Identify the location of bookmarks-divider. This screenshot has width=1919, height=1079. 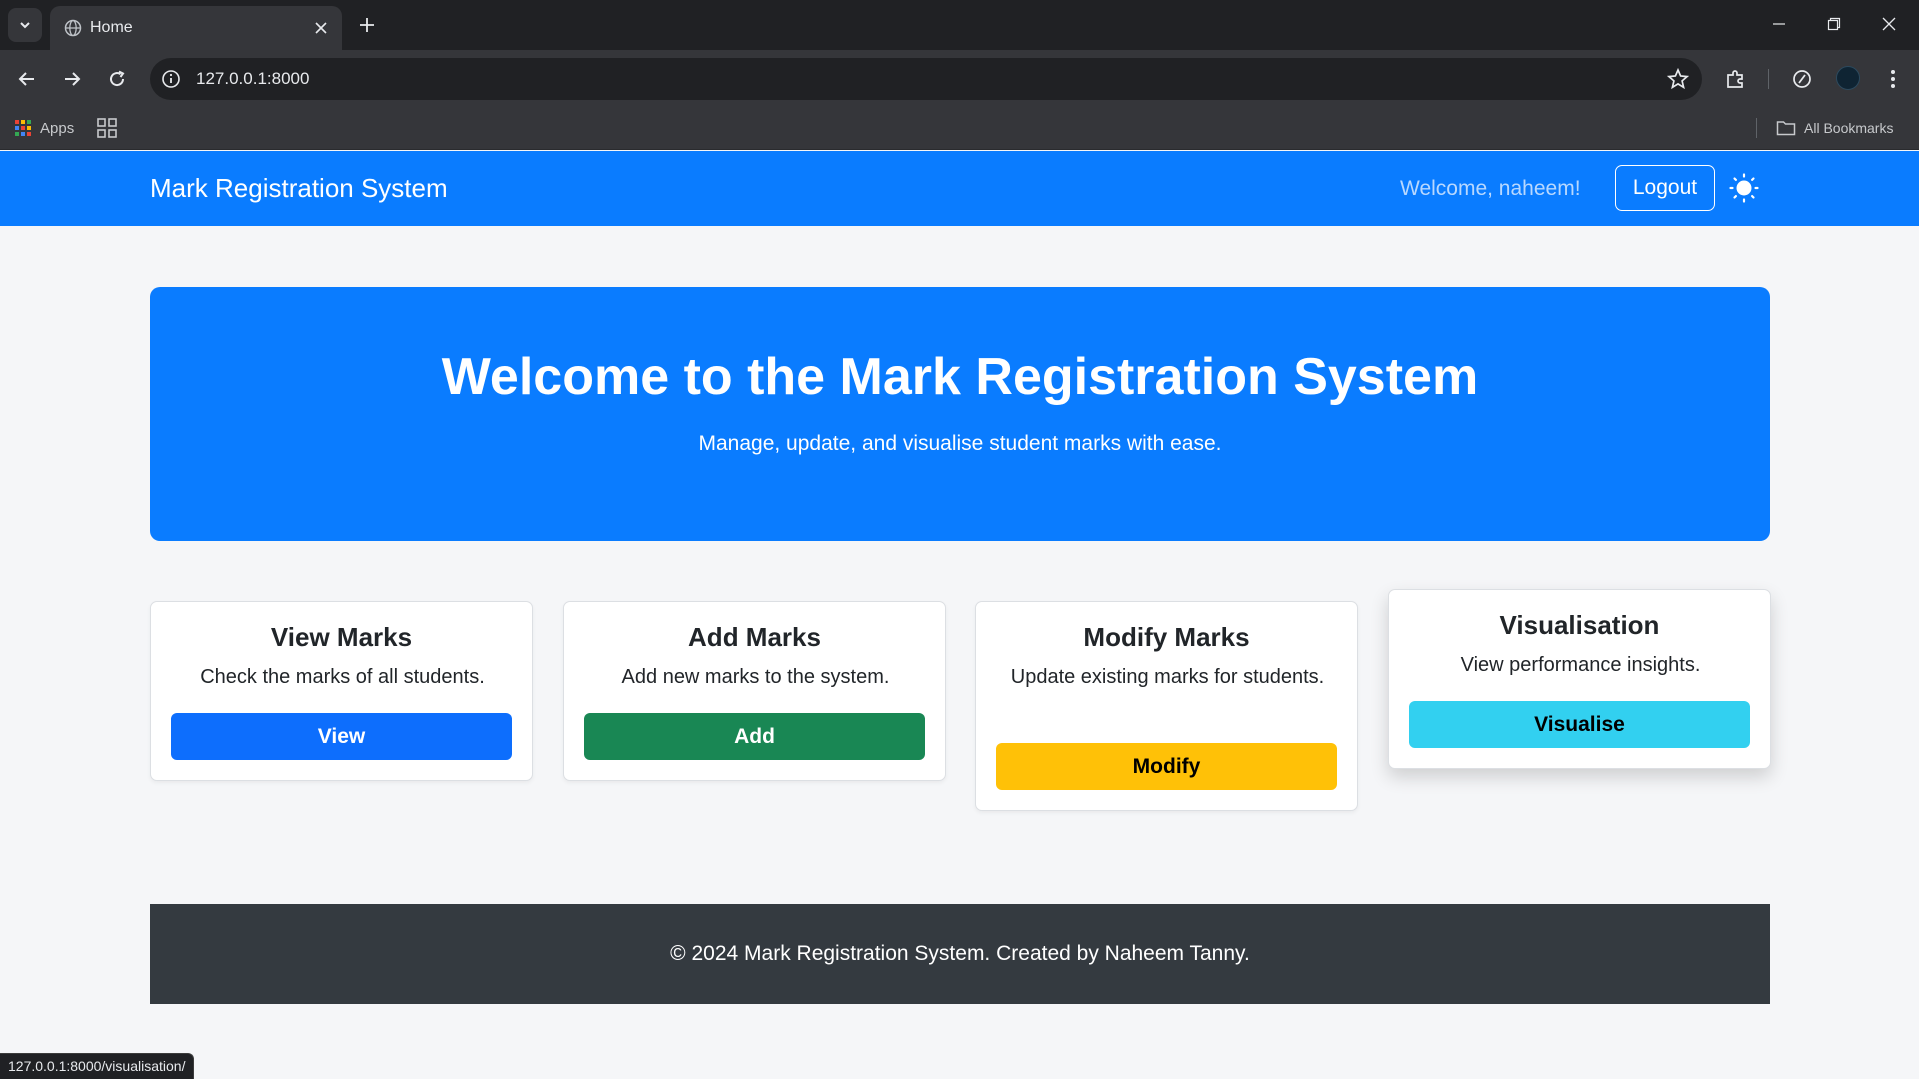
(1756, 128).